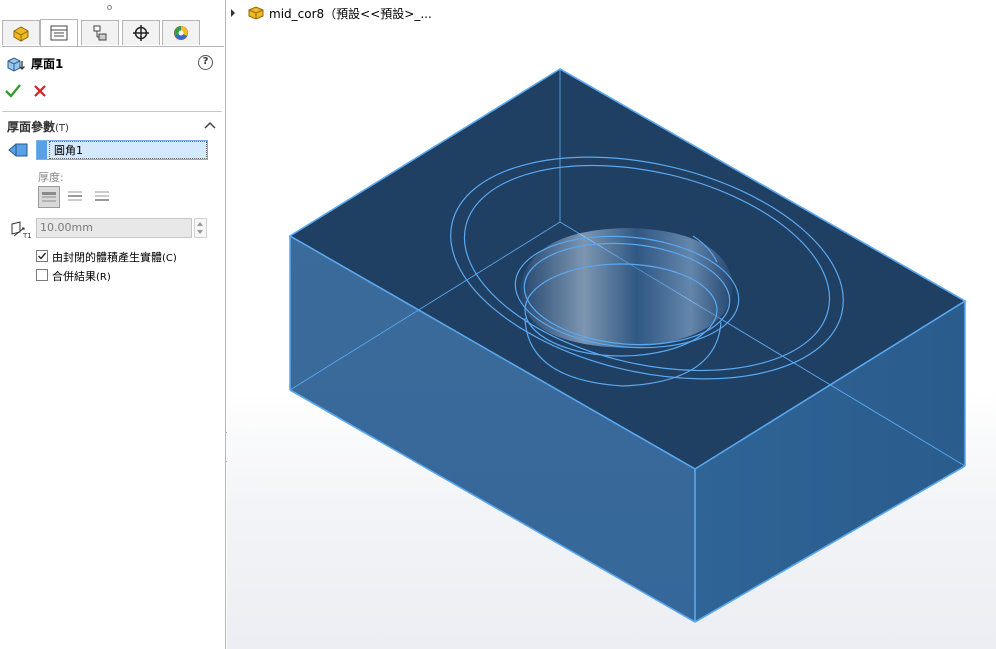 The height and width of the screenshot is (649, 996). Describe the element at coordinates (205, 62) in the screenshot. I see `help-icon: ?` at that location.